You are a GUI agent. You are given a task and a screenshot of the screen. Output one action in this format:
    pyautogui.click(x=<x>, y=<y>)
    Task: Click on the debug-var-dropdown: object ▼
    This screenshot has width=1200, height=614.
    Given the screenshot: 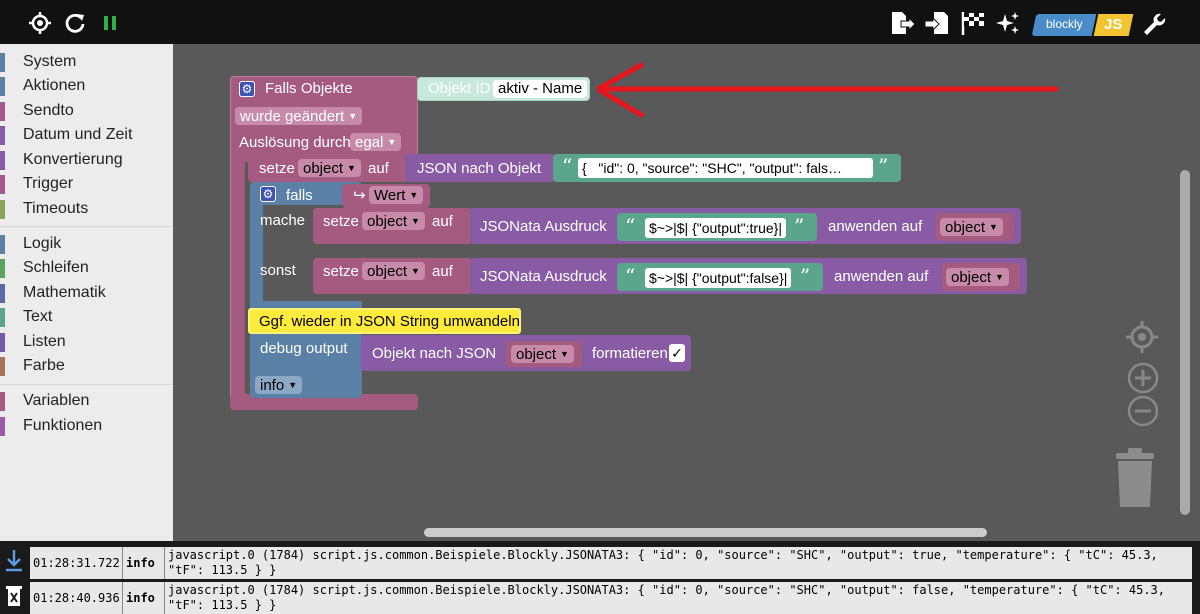 What is the action you would take?
    pyautogui.click(x=542, y=354)
    